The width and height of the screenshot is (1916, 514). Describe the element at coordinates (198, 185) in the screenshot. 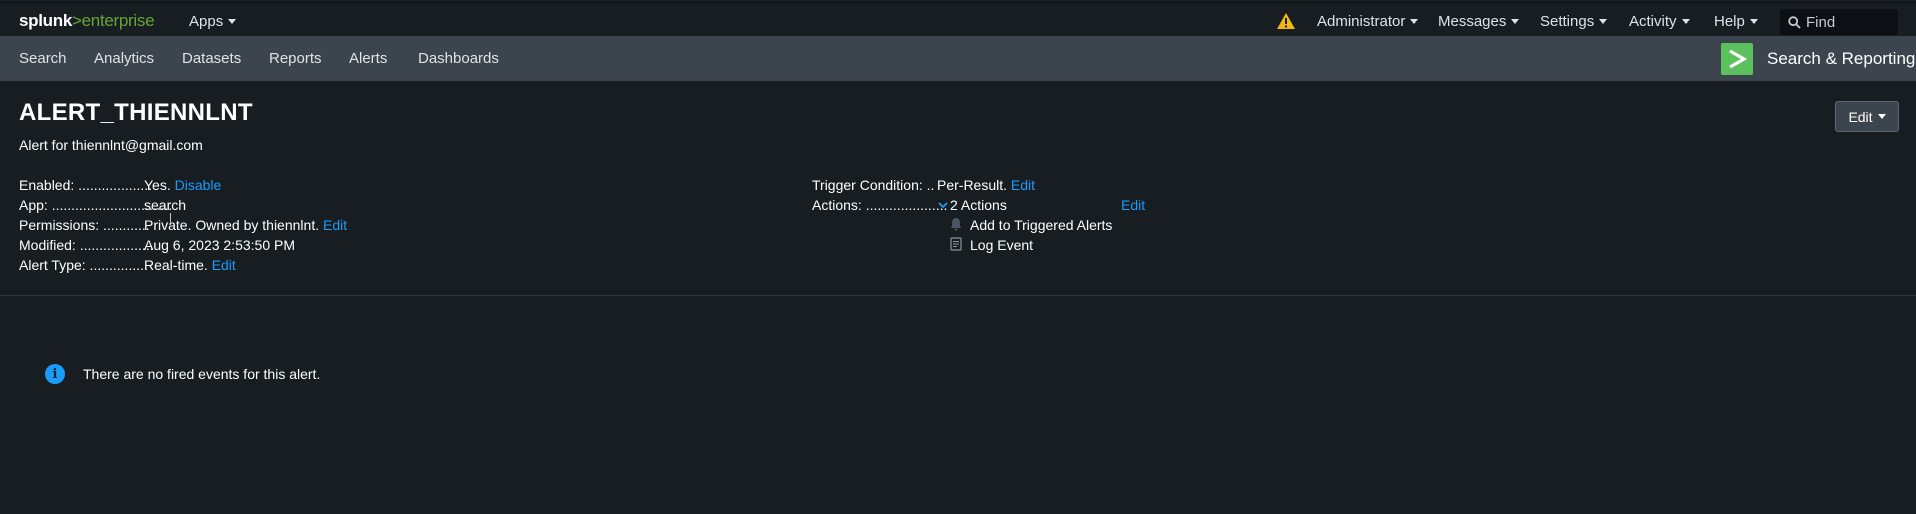

I see `disable-link: Disable` at that location.